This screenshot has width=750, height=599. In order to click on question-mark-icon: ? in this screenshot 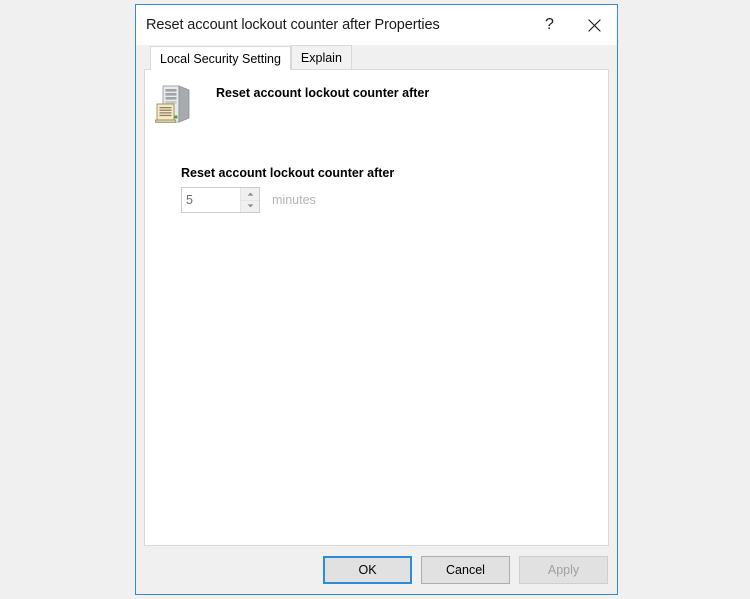, I will do `click(549, 24)`.